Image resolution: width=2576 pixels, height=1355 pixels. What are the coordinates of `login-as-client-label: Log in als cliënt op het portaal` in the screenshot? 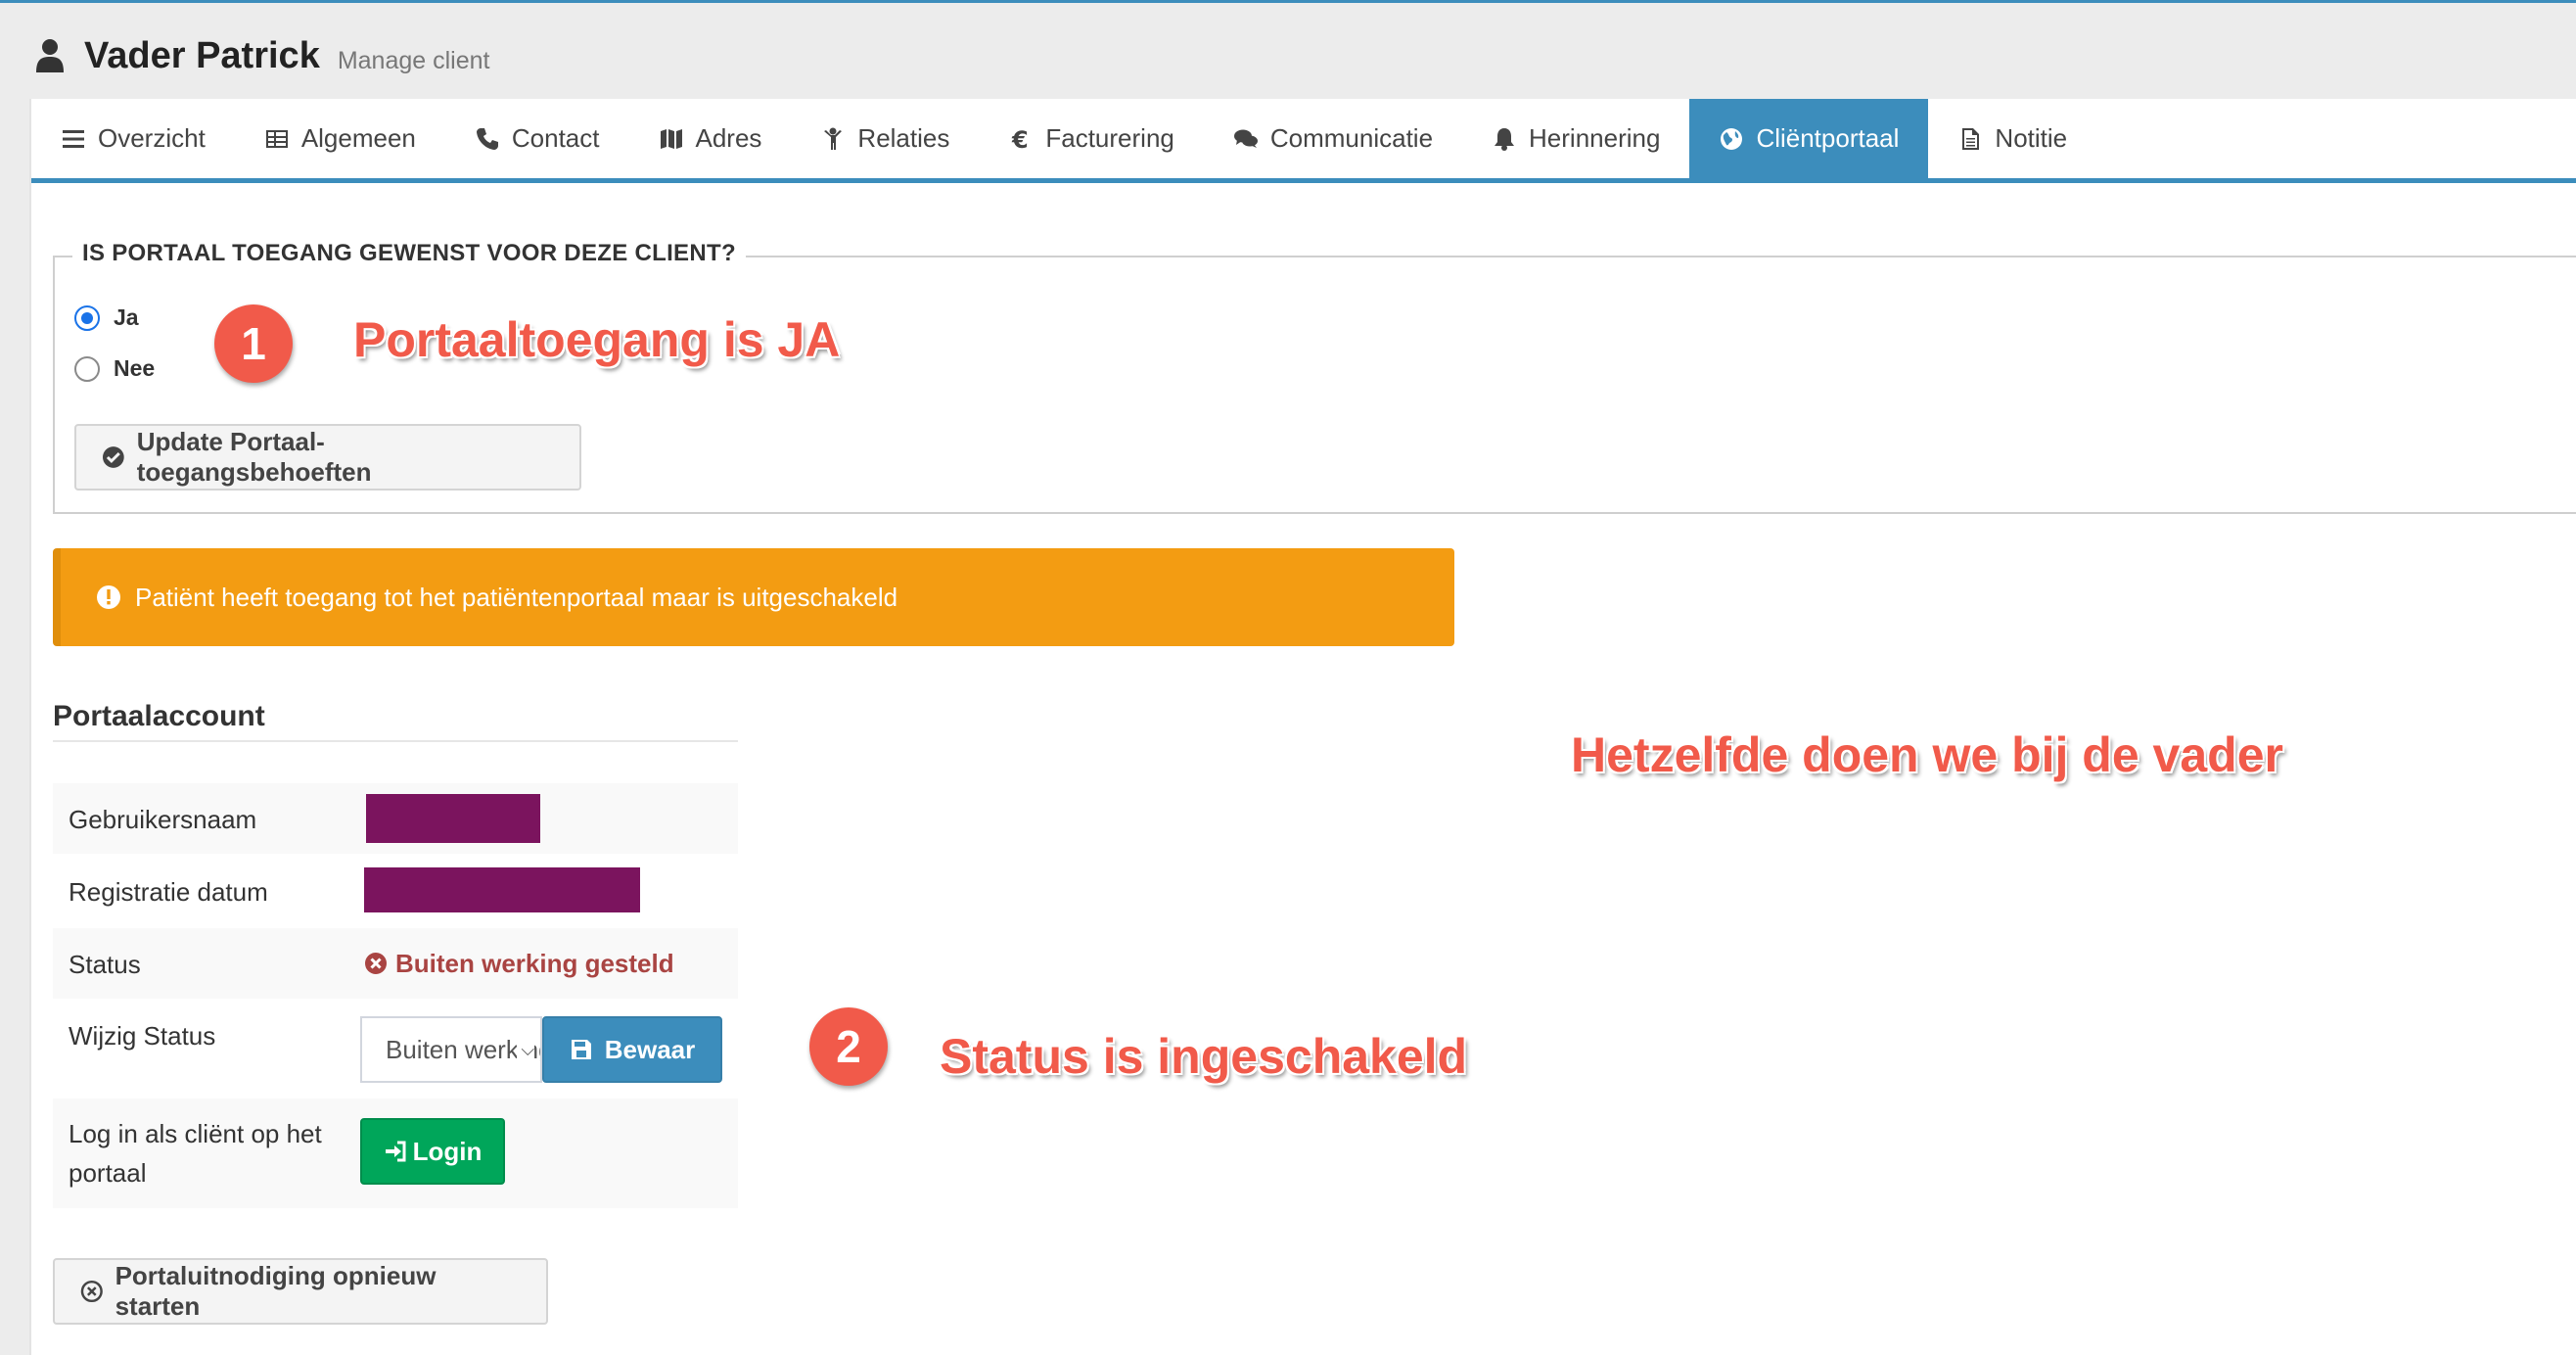 It's located at (196, 1153).